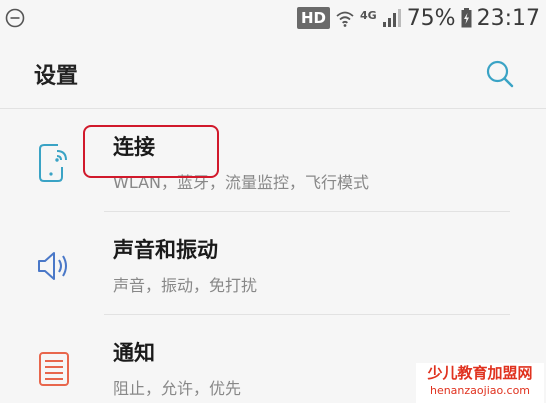 The height and width of the screenshot is (403, 546). Describe the element at coordinates (368, 15) in the screenshot. I see `network-type: 4G` at that location.